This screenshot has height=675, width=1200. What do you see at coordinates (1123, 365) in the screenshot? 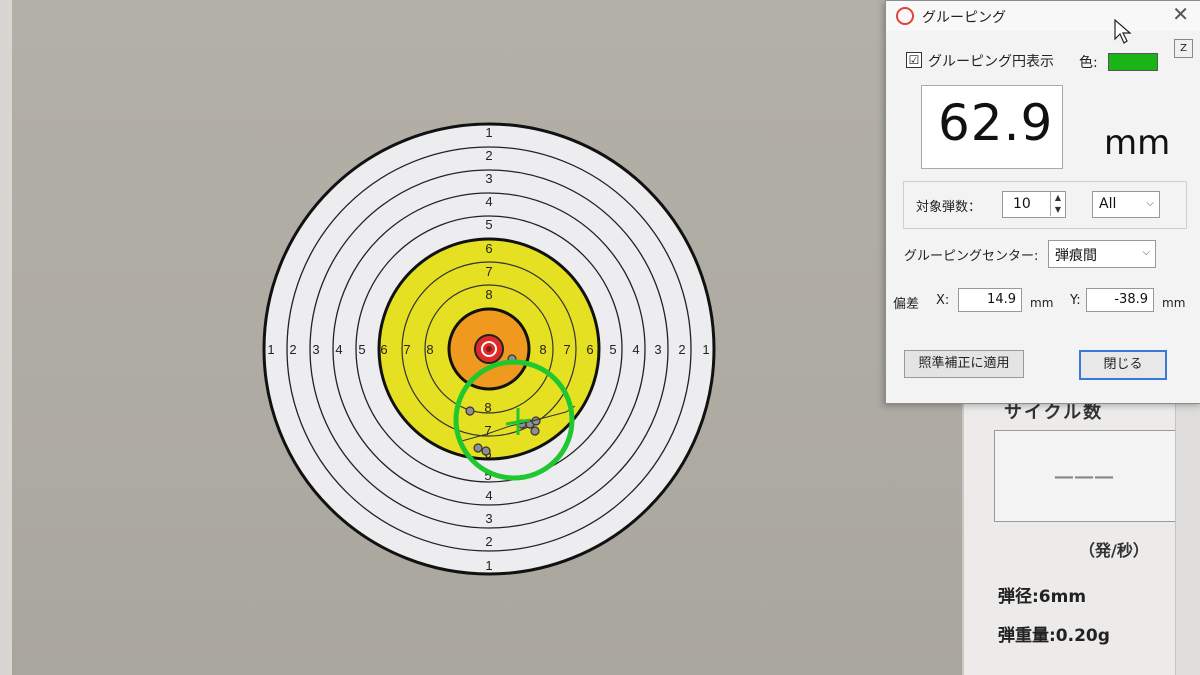
I see `close-button: 閉じる` at bounding box center [1123, 365].